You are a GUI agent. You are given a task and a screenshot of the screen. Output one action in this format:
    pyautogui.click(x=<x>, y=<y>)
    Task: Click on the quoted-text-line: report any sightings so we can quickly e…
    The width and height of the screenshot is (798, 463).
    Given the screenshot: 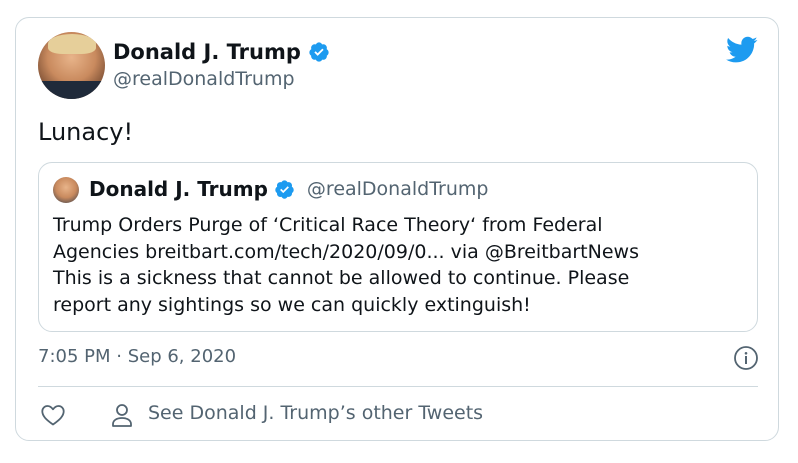 What is the action you would take?
    pyautogui.click(x=292, y=304)
    